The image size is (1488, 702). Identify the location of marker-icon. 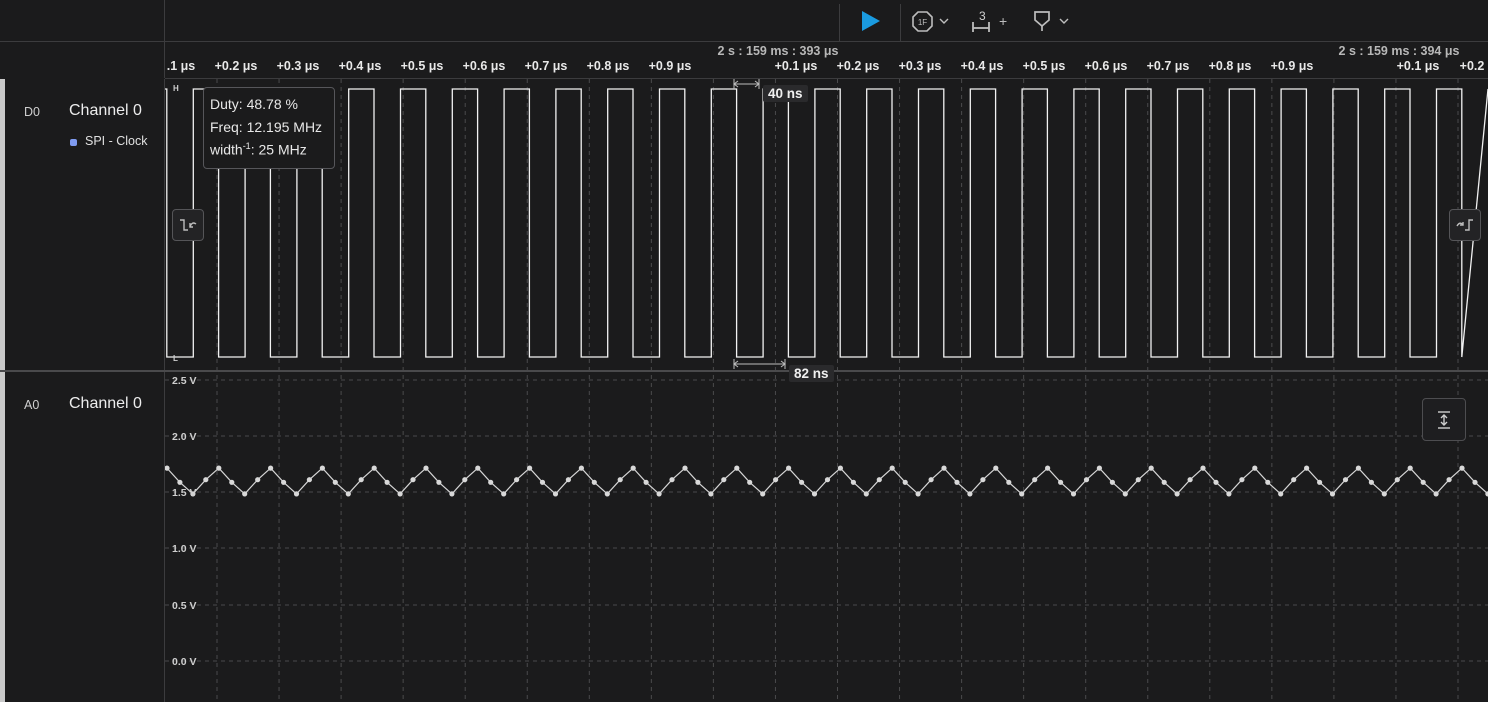
(1051, 21).